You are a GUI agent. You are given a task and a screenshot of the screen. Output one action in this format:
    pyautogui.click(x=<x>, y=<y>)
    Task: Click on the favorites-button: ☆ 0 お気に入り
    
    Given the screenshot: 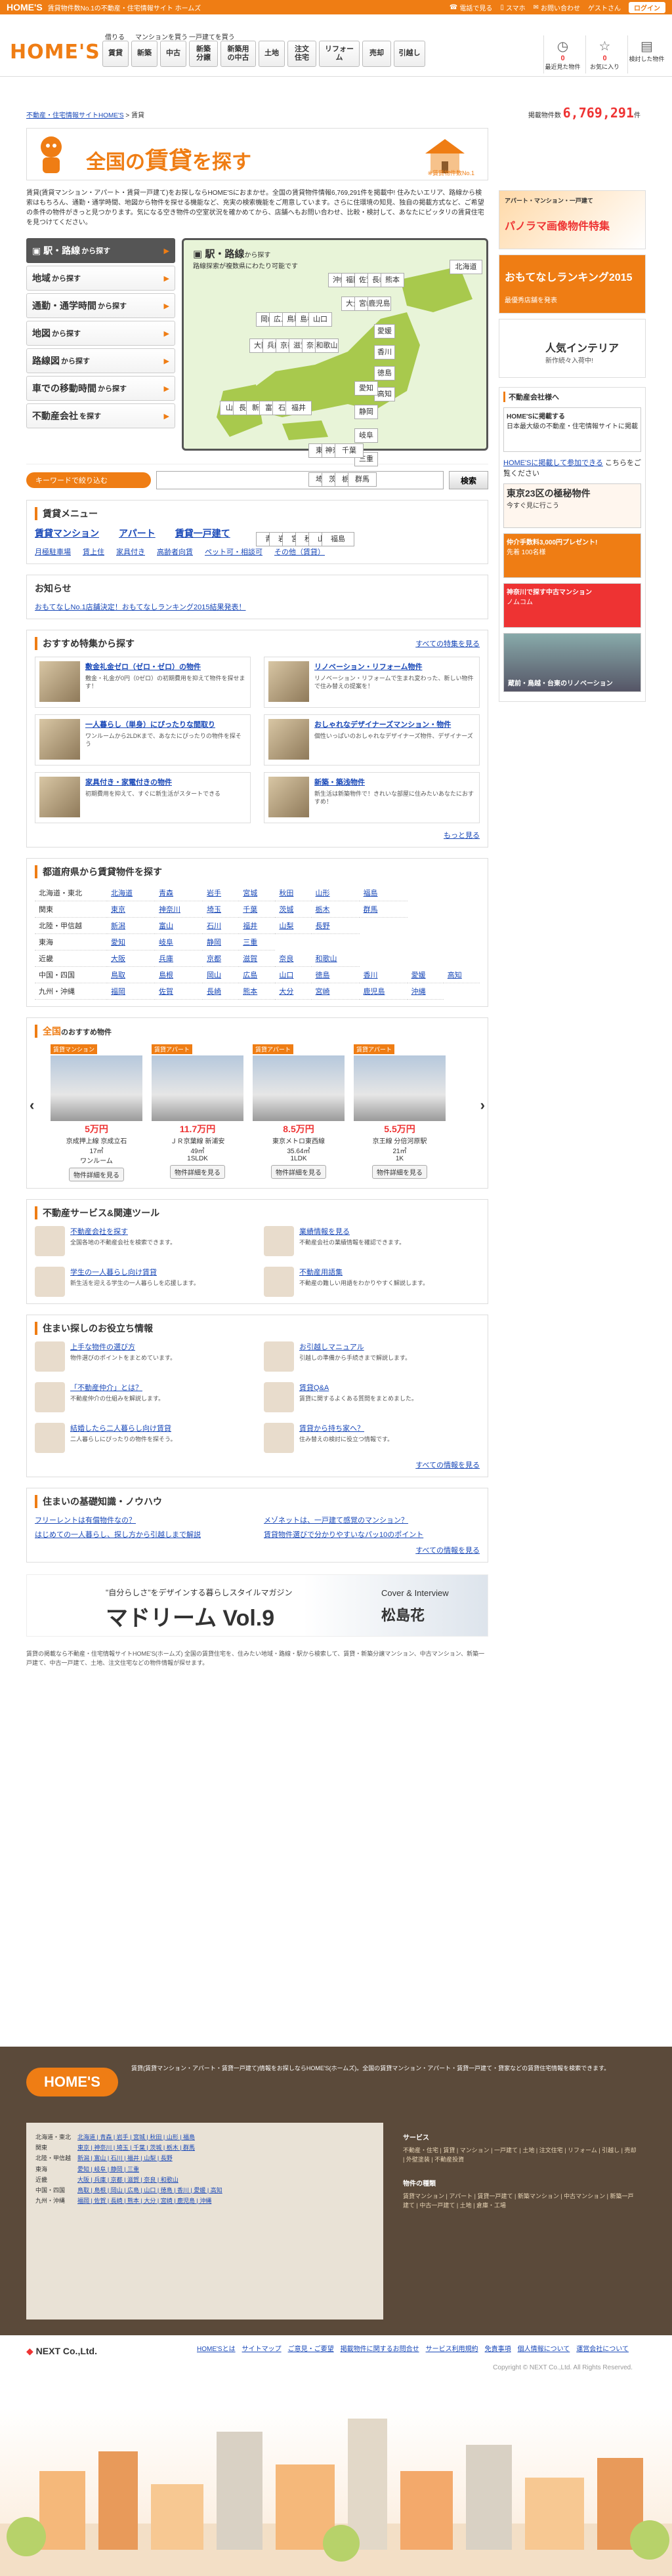 What is the action you would take?
    pyautogui.click(x=604, y=54)
    